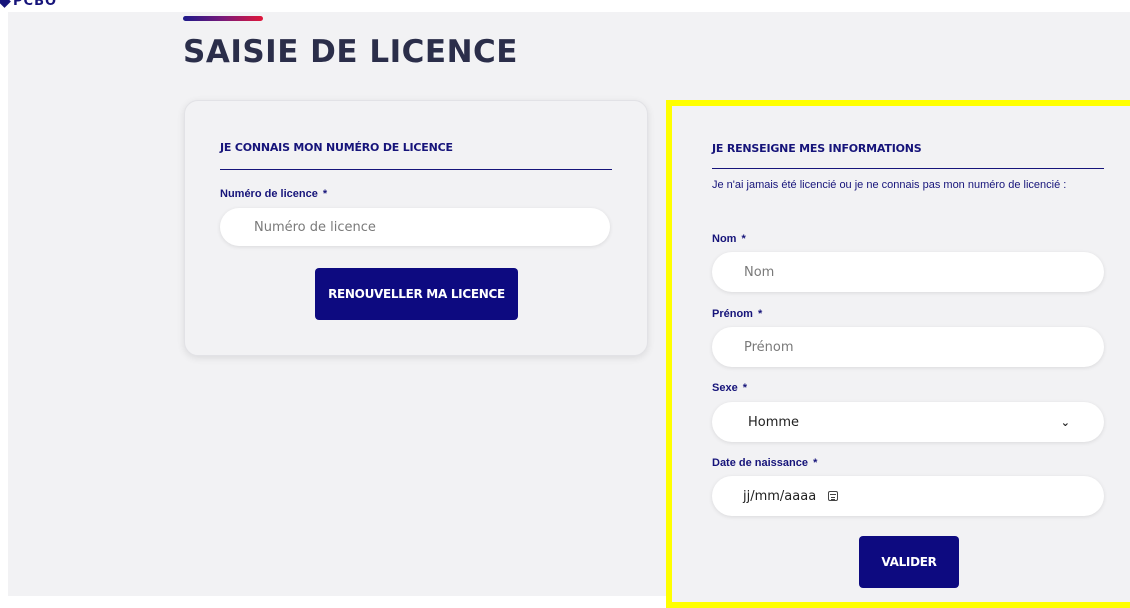  What do you see at coordinates (774, 422) in the screenshot?
I see `sexe-selected-value: Homme` at bounding box center [774, 422].